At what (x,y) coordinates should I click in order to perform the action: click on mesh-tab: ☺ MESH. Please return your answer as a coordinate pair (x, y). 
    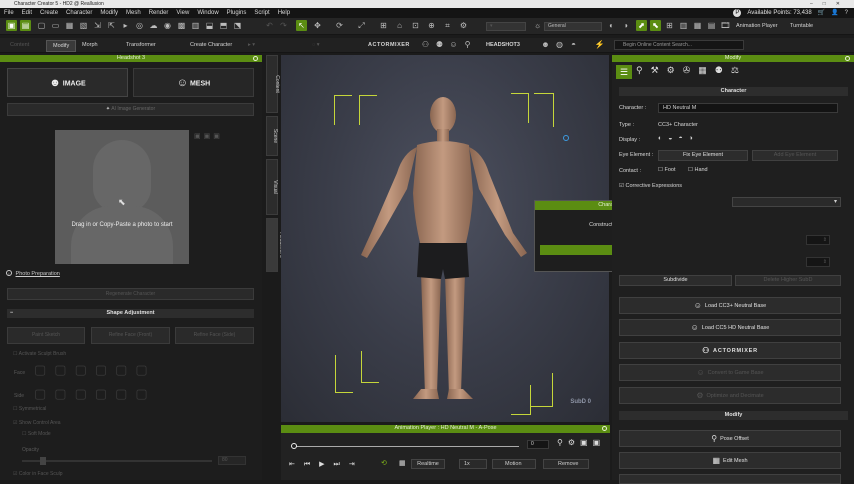
    Looking at the image, I should click on (193, 82).